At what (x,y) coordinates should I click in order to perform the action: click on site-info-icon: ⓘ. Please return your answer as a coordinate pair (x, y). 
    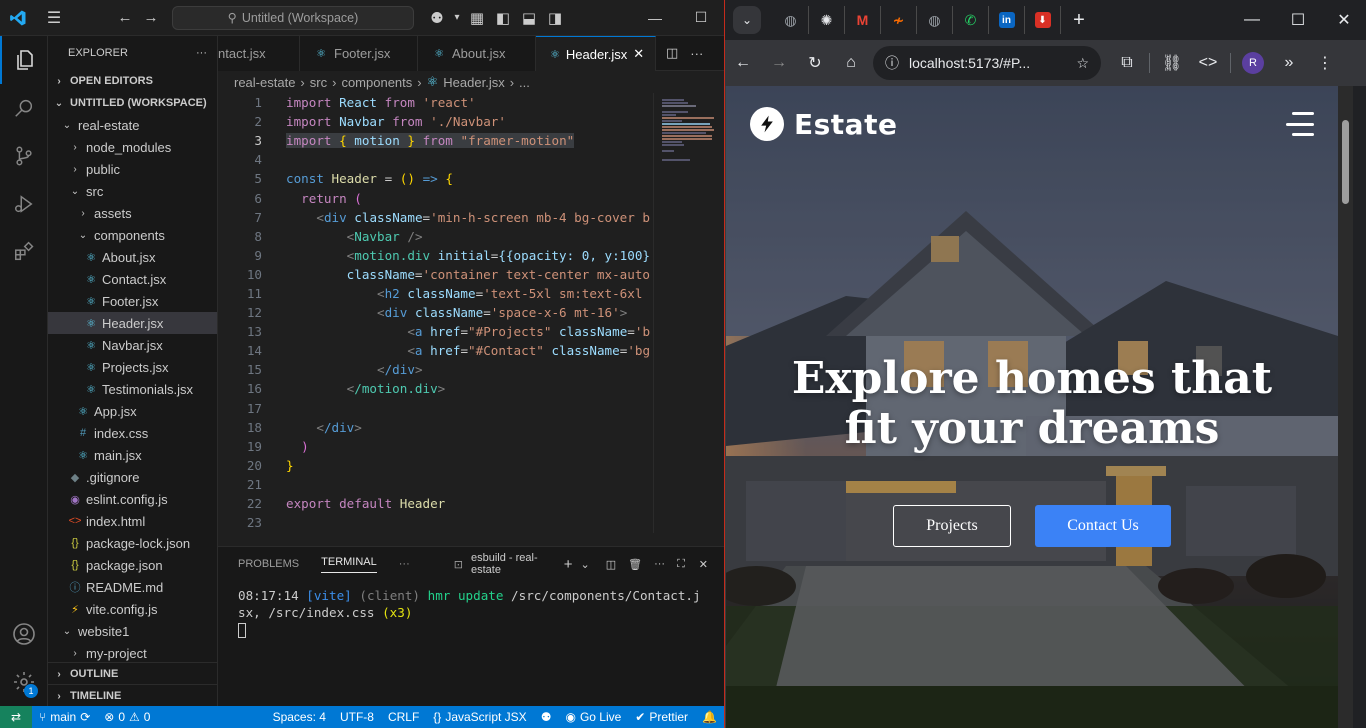
    Looking at the image, I should click on (892, 63).